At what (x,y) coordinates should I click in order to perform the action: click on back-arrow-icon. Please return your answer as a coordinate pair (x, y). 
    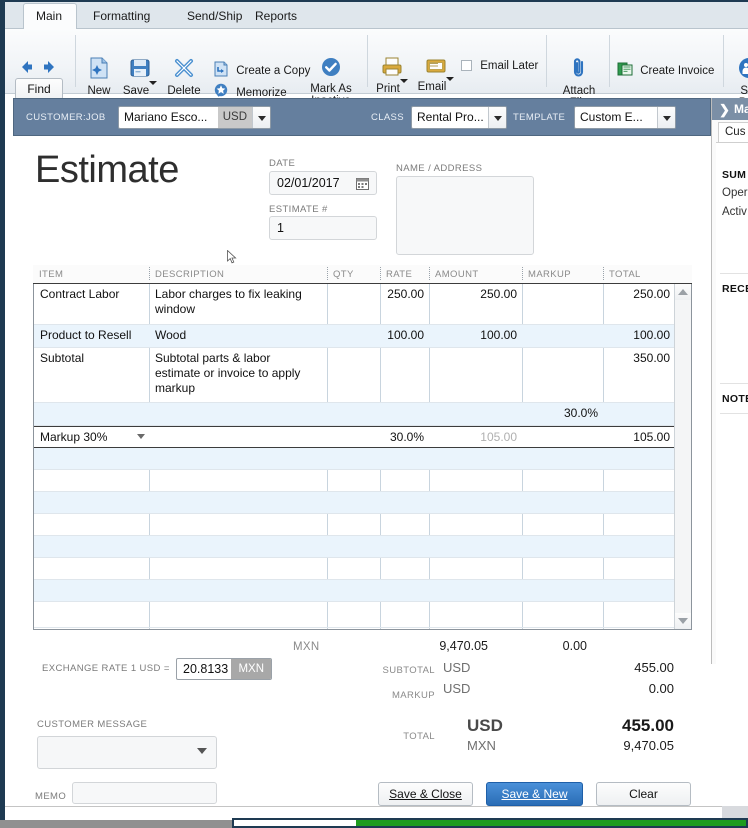
    Looking at the image, I should click on (26, 67).